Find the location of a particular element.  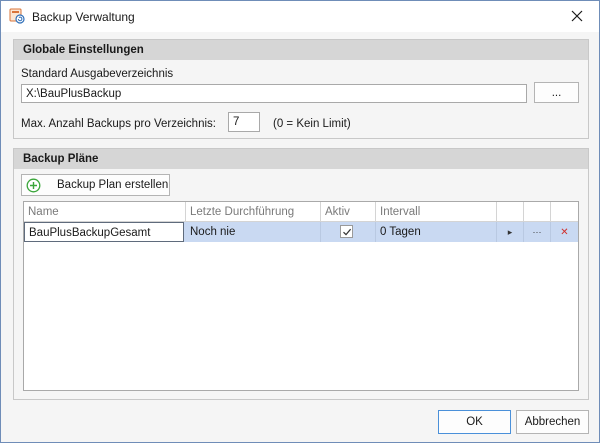

checkmark-icon is located at coordinates (346, 231).